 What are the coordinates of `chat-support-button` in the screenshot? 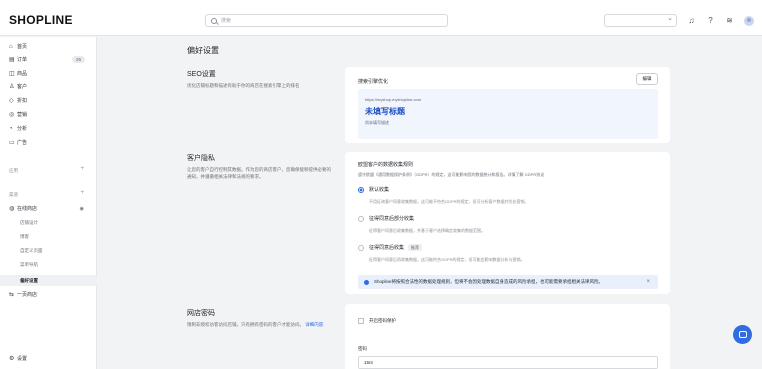 It's located at (742, 334).